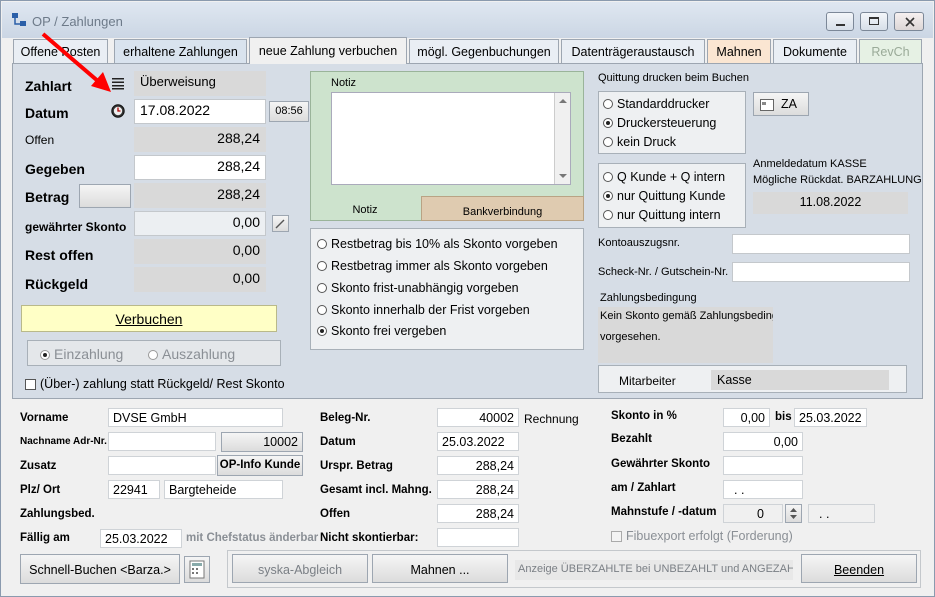 This screenshot has width=935, height=597. Describe the element at coordinates (200, 167) in the screenshot. I see `gegeben-input: 288,24` at that location.